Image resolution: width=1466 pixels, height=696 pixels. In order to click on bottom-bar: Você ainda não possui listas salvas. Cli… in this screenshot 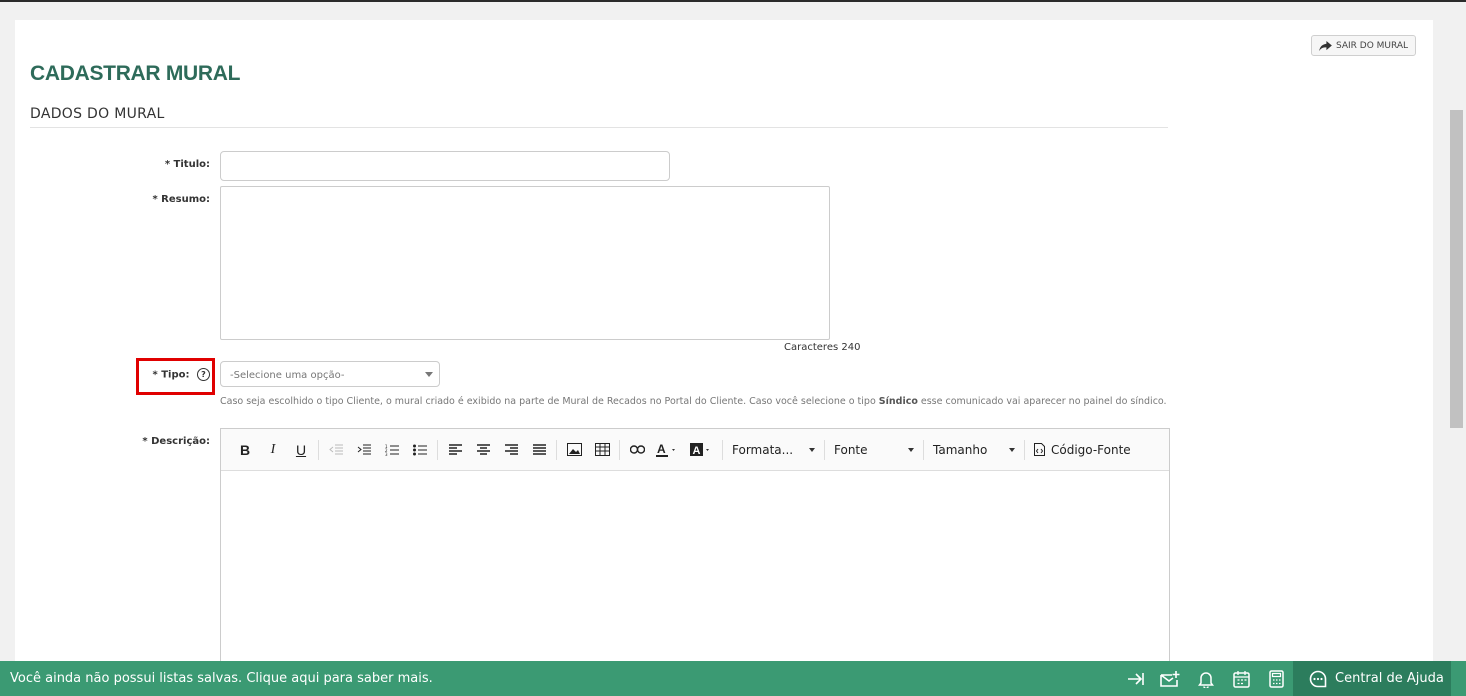, I will do `click(733, 678)`.